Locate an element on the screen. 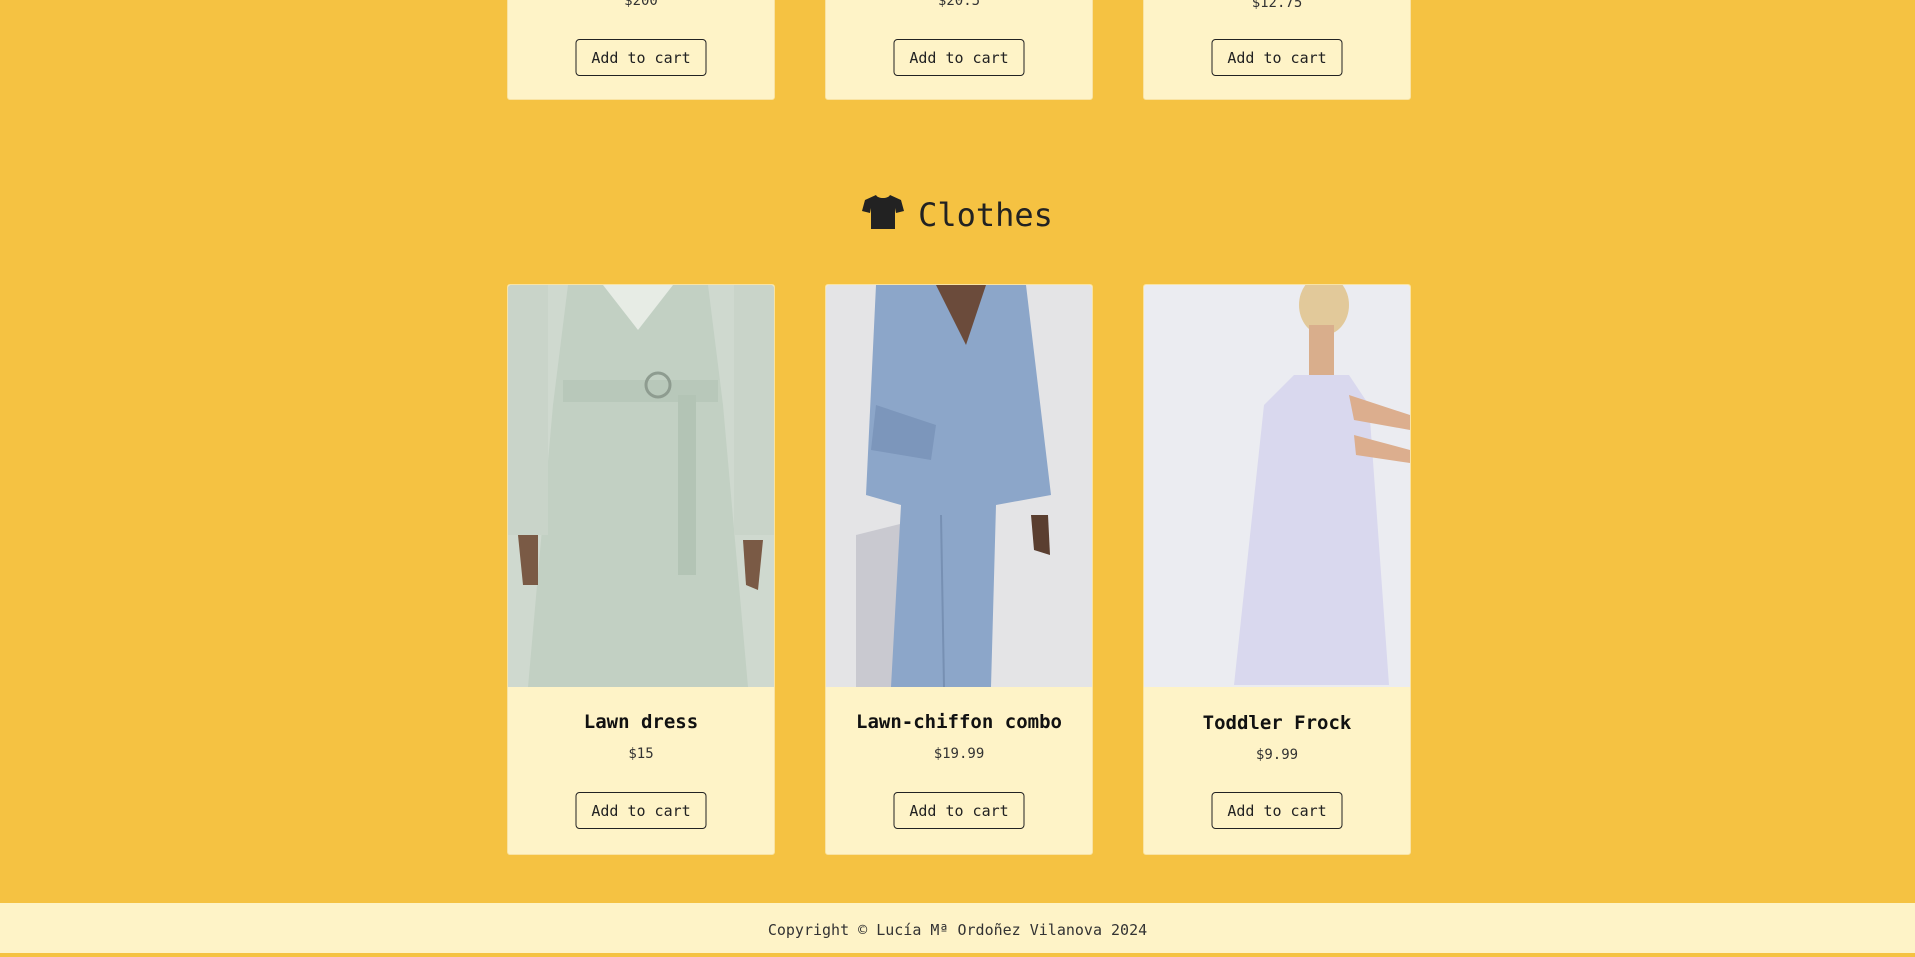 The image size is (1915, 957). product-card: Toddler Frock $9.99 Add to cart is located at coordinates (1277, 569).